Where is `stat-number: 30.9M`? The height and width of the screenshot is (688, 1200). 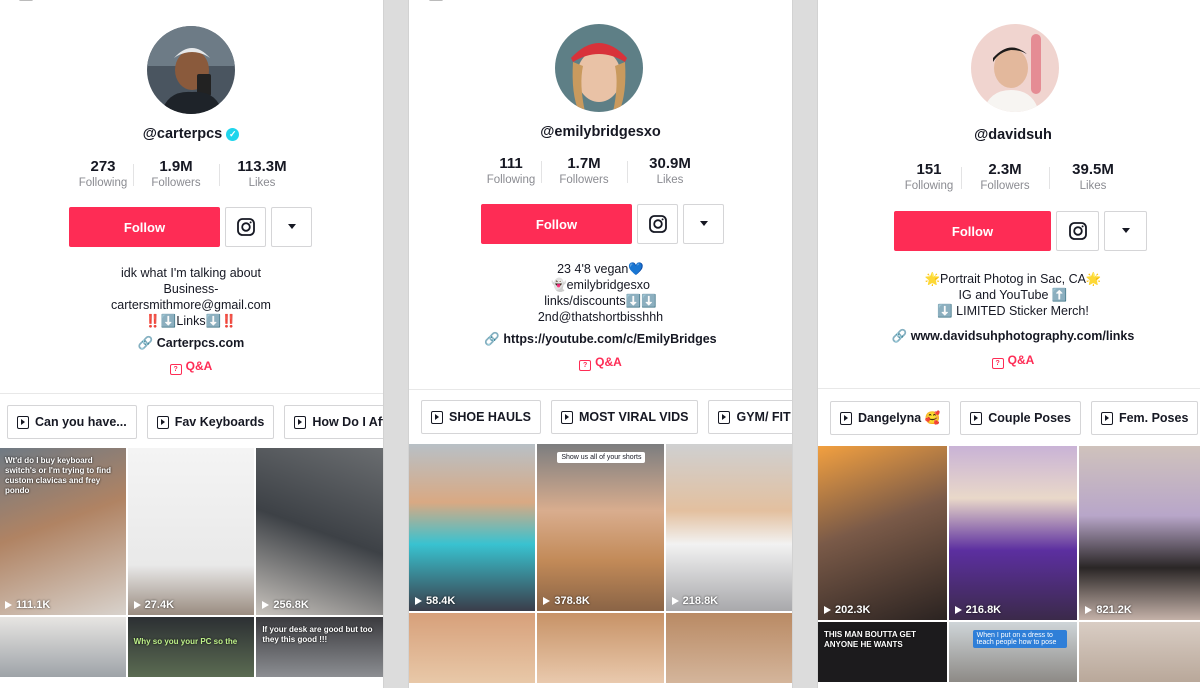 stat-number: 30.9M is located at coordinates (670, 163).